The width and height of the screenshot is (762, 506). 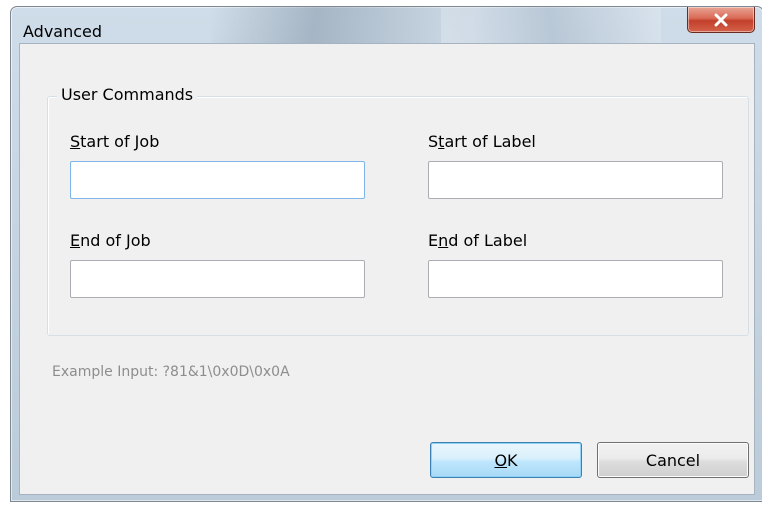 I want to click on close-icon, so click(x=721, y=20).